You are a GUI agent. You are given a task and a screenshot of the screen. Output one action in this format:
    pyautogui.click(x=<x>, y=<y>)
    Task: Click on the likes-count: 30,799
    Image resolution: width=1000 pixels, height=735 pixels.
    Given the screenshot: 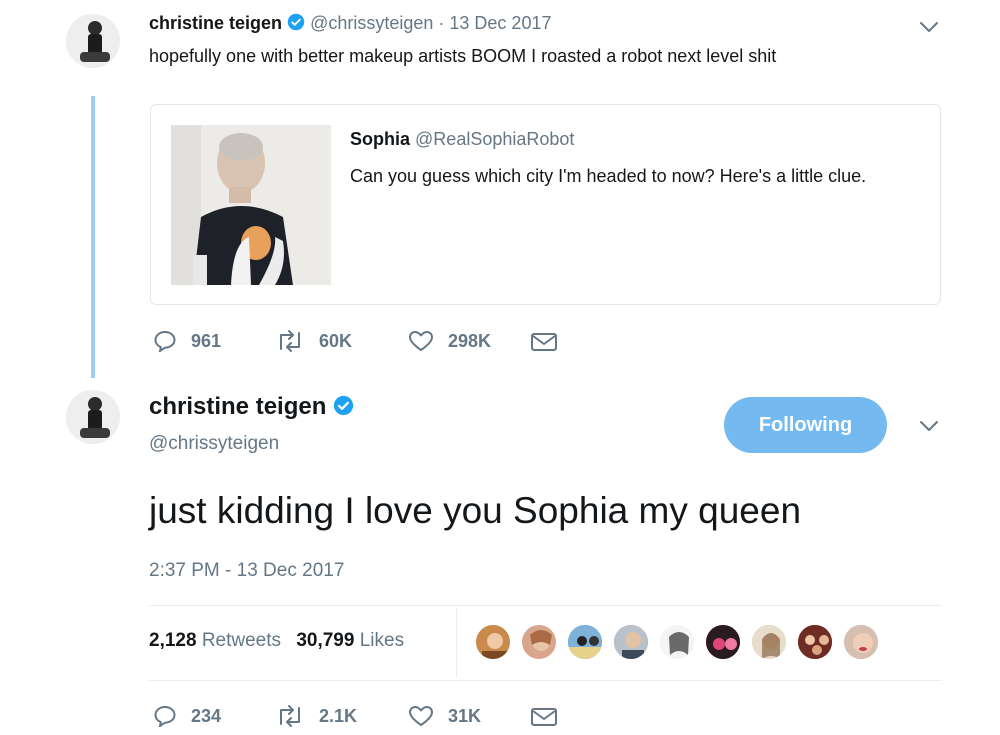 What is the action you would take?
    pyautogui.click(x=325, y=640)
    